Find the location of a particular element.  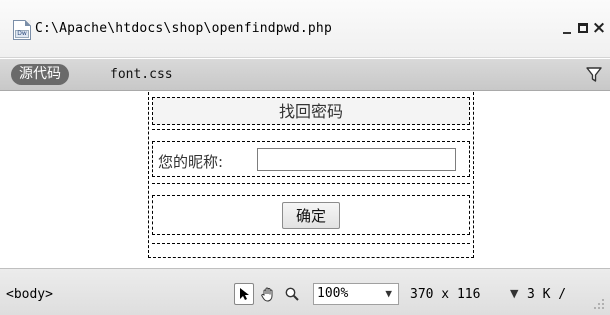

zoom-value: 100% is located at coordinates (333, 293).